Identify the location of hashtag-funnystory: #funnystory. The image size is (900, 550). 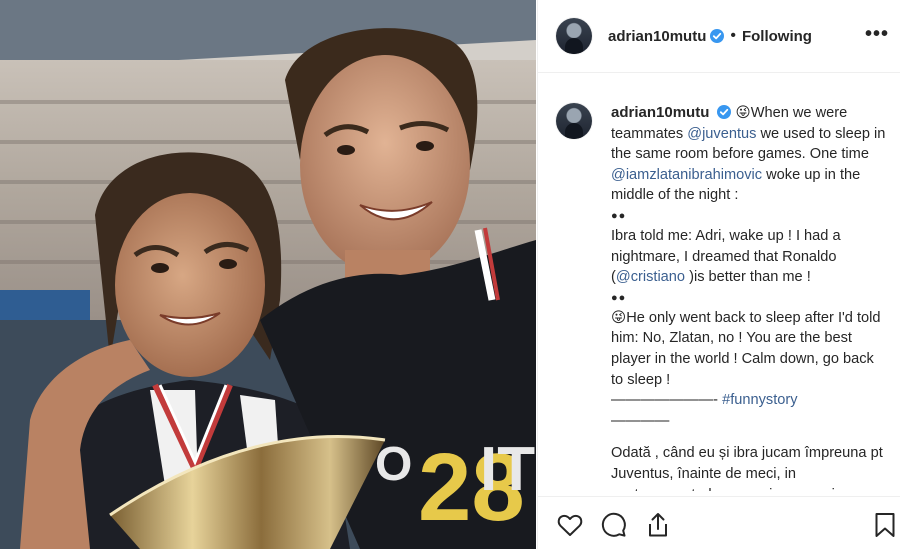
(759, 400).